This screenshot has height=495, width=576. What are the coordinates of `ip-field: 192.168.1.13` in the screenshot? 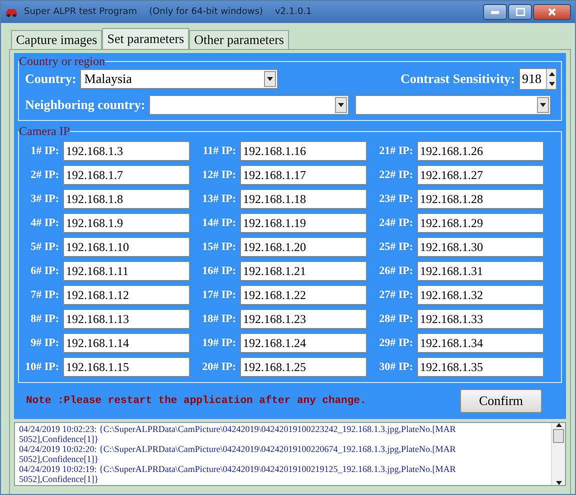 It's located at (126, 319).